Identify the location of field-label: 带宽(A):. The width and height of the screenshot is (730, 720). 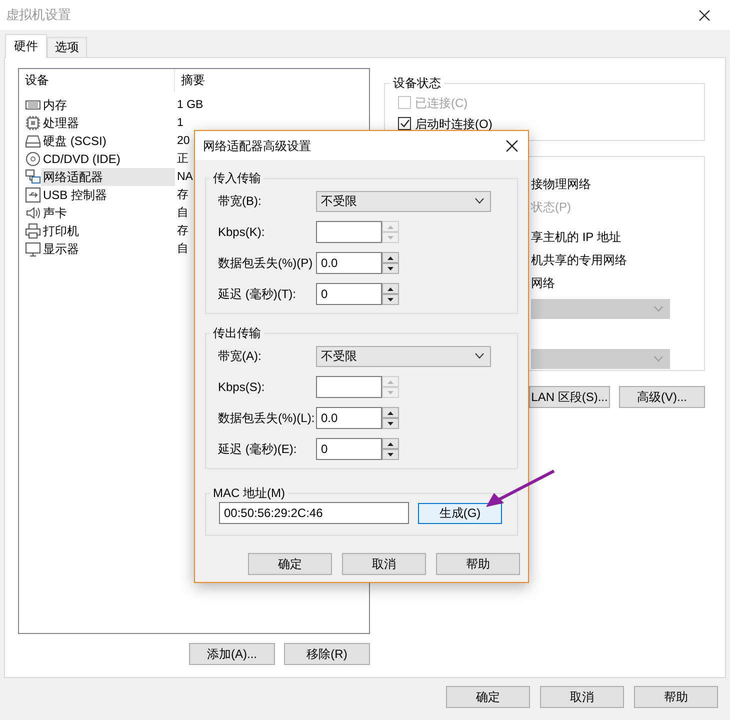
(240, 356).